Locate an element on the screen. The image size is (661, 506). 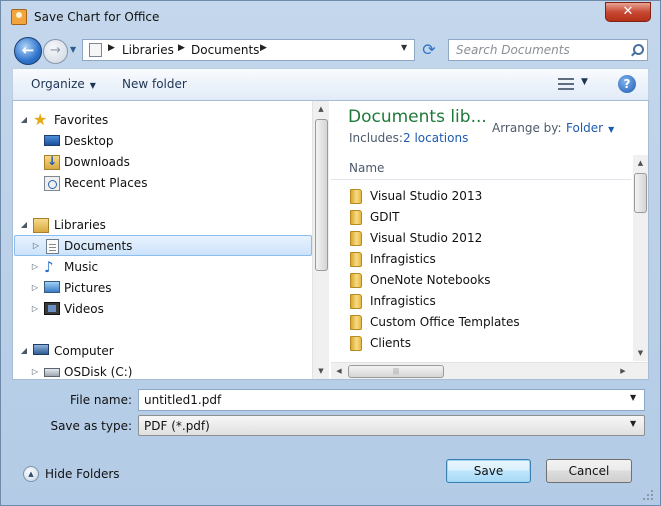
title-bar: Save Chart for Office ✕ is located at coordinates (330, 17).